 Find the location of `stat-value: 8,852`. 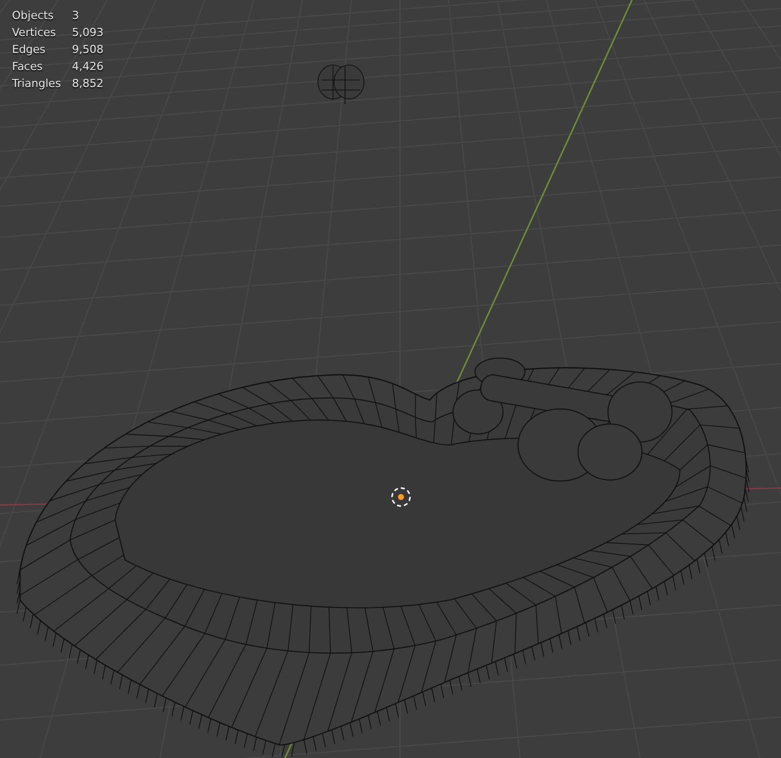

stat-value: 8,852 is located at coordinates (88, 83).